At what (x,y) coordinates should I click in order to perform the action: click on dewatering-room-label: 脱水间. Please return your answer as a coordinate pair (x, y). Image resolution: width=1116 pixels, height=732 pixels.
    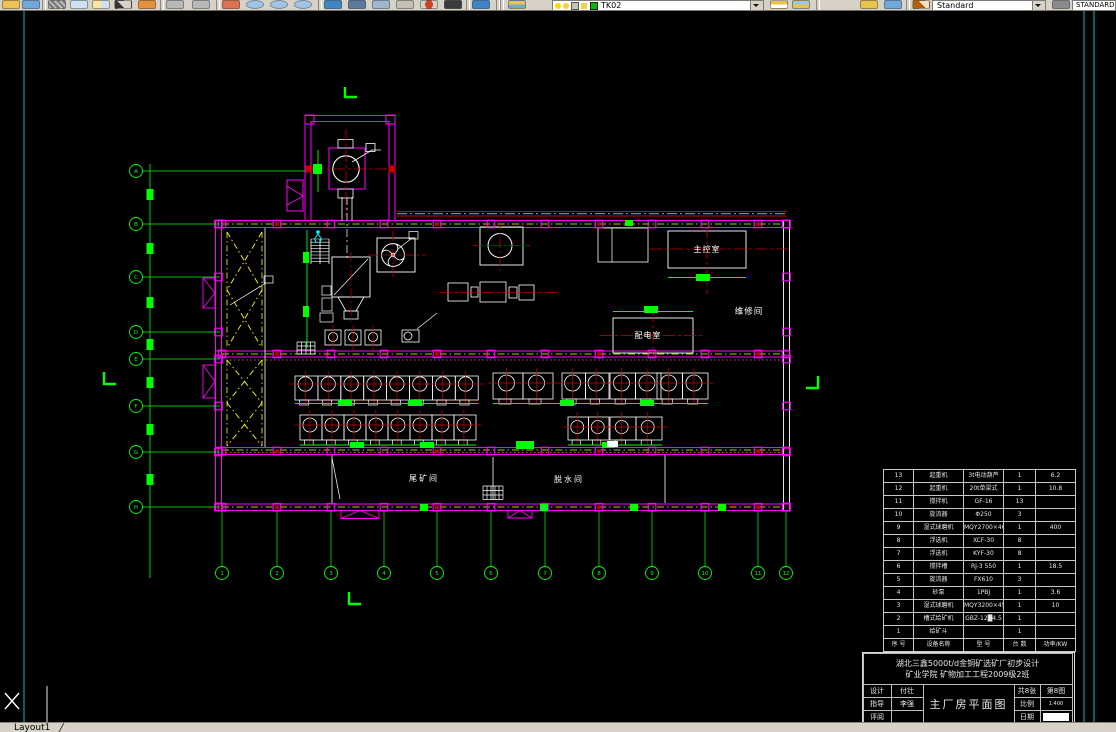
    Looking at the image, I should click on (569, 479).